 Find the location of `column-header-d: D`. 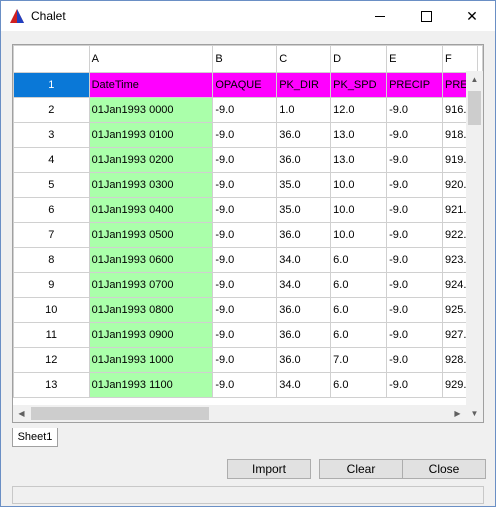

column-header-d: D is located at coordinates (359, 59).